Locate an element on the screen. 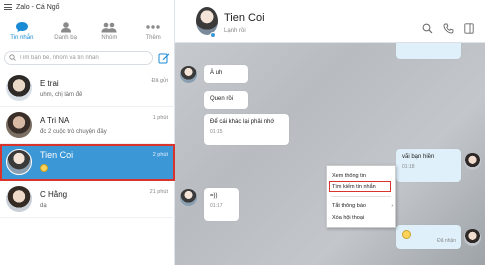 The image size is (485, 265). contact-avatar is located at coordinates (207, 21).